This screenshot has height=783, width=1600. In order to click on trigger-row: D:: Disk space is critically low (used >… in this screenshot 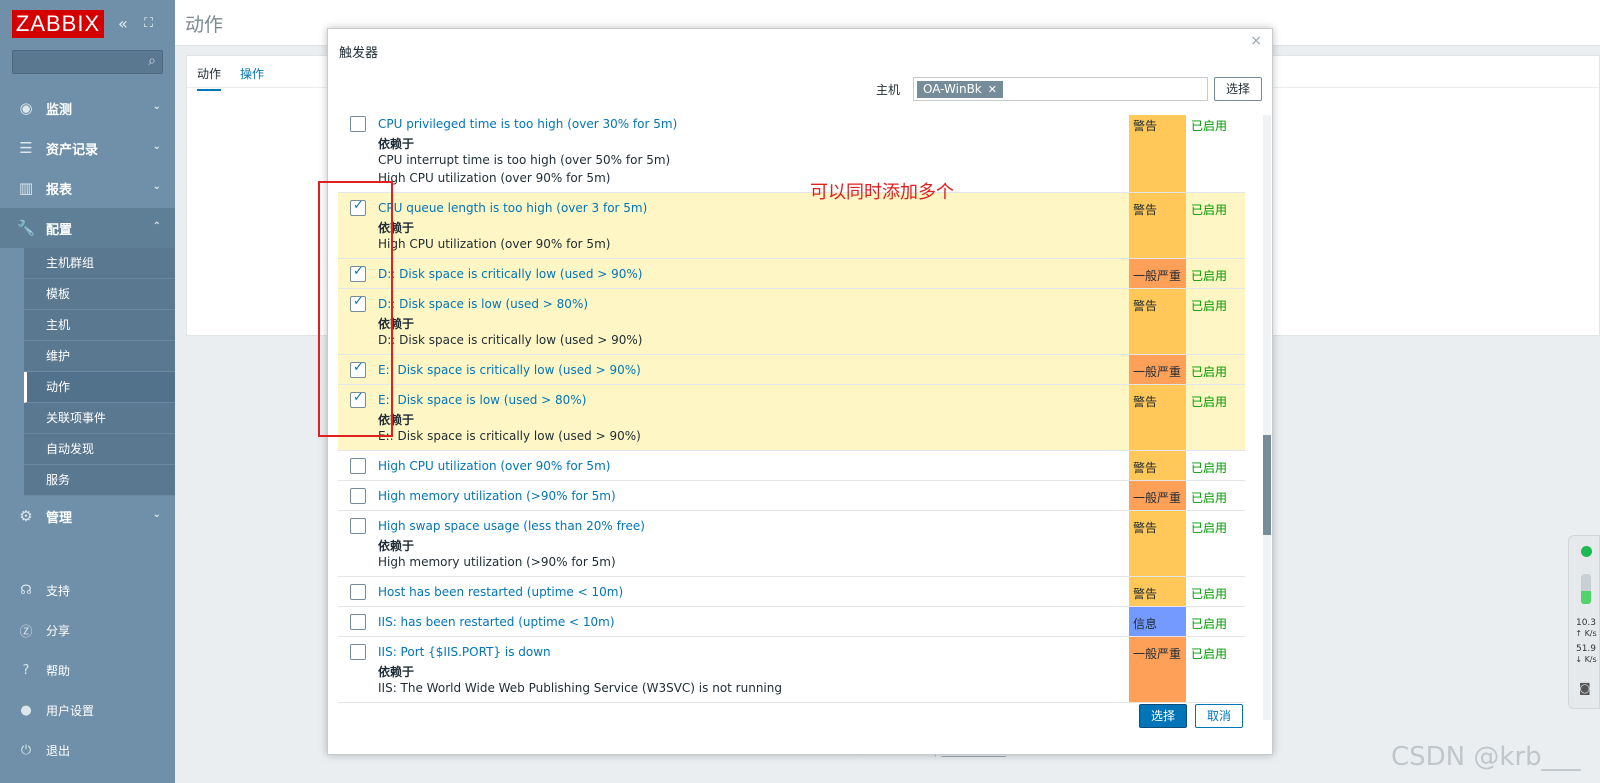, I will do `click(791, 274)`.